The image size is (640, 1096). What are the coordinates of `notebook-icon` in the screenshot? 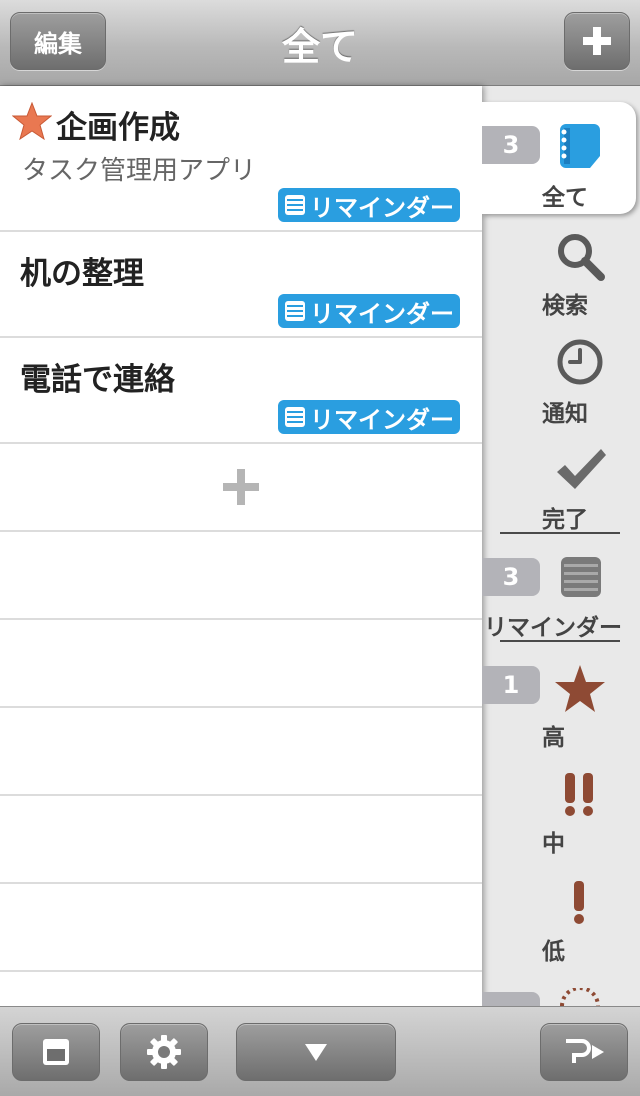 It's located at (580, 146).